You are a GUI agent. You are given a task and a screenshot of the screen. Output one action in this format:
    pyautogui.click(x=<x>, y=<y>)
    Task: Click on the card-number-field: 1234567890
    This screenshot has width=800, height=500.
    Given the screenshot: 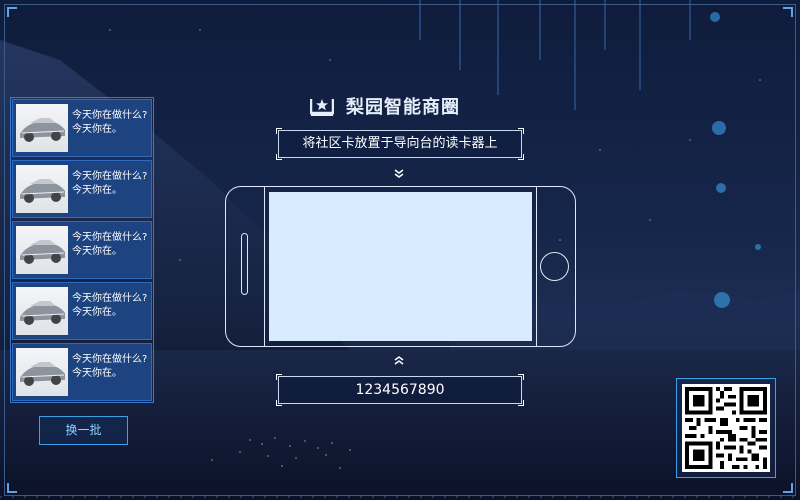 What is the action you would take?
    pyautogui.click(x=400, y=390)
    